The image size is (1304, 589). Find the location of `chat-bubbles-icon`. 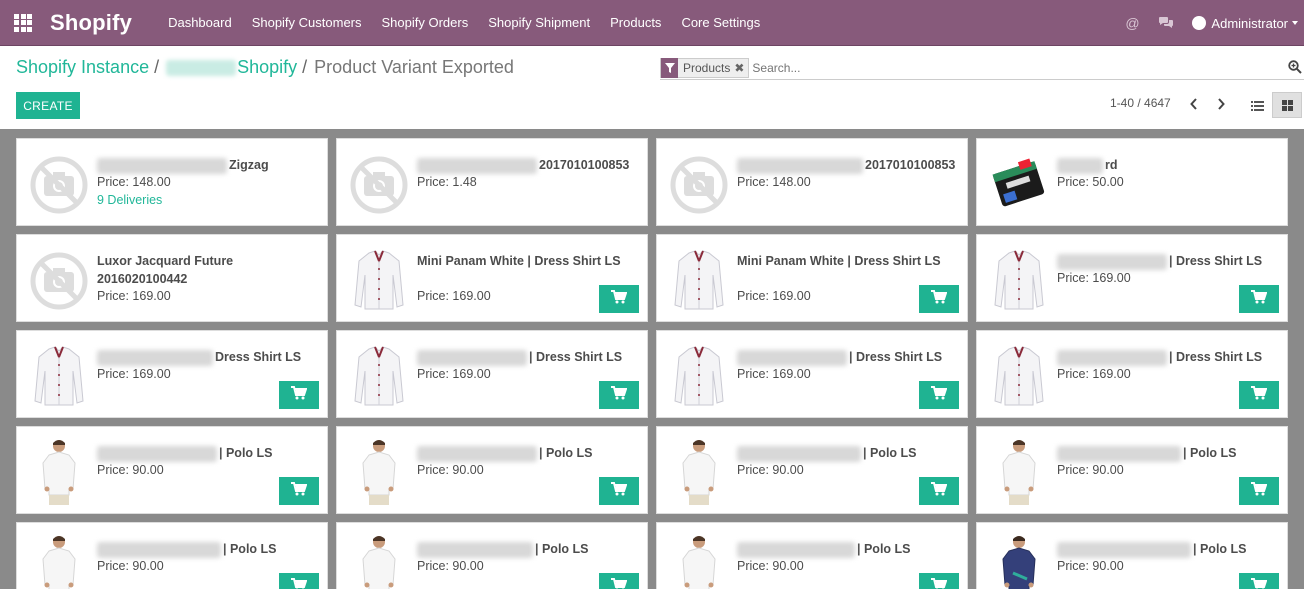

chat-bubbles-icon is located at coordinates (1166, 23).